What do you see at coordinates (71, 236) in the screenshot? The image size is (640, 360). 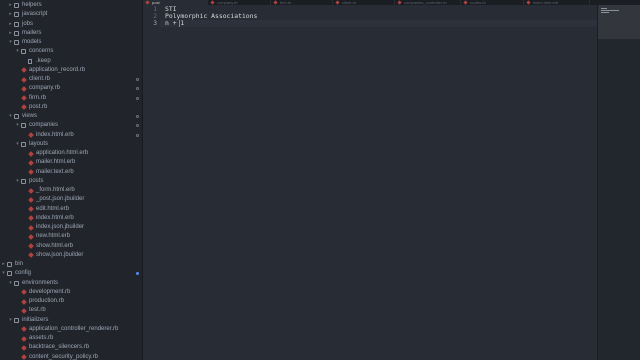 I see `tree-file: new.html.erb` at bounding box center [71, 236].